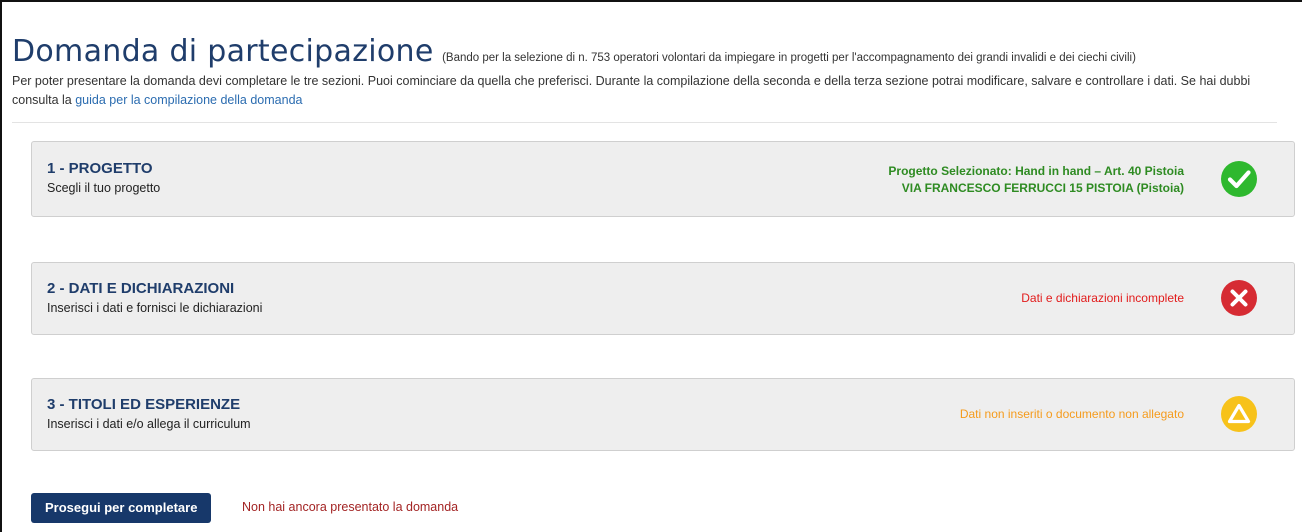 The height and width of the screenshot is (532, 1302). I want to click on section-description: Scegli il tuo progetto, so click(104, 188).